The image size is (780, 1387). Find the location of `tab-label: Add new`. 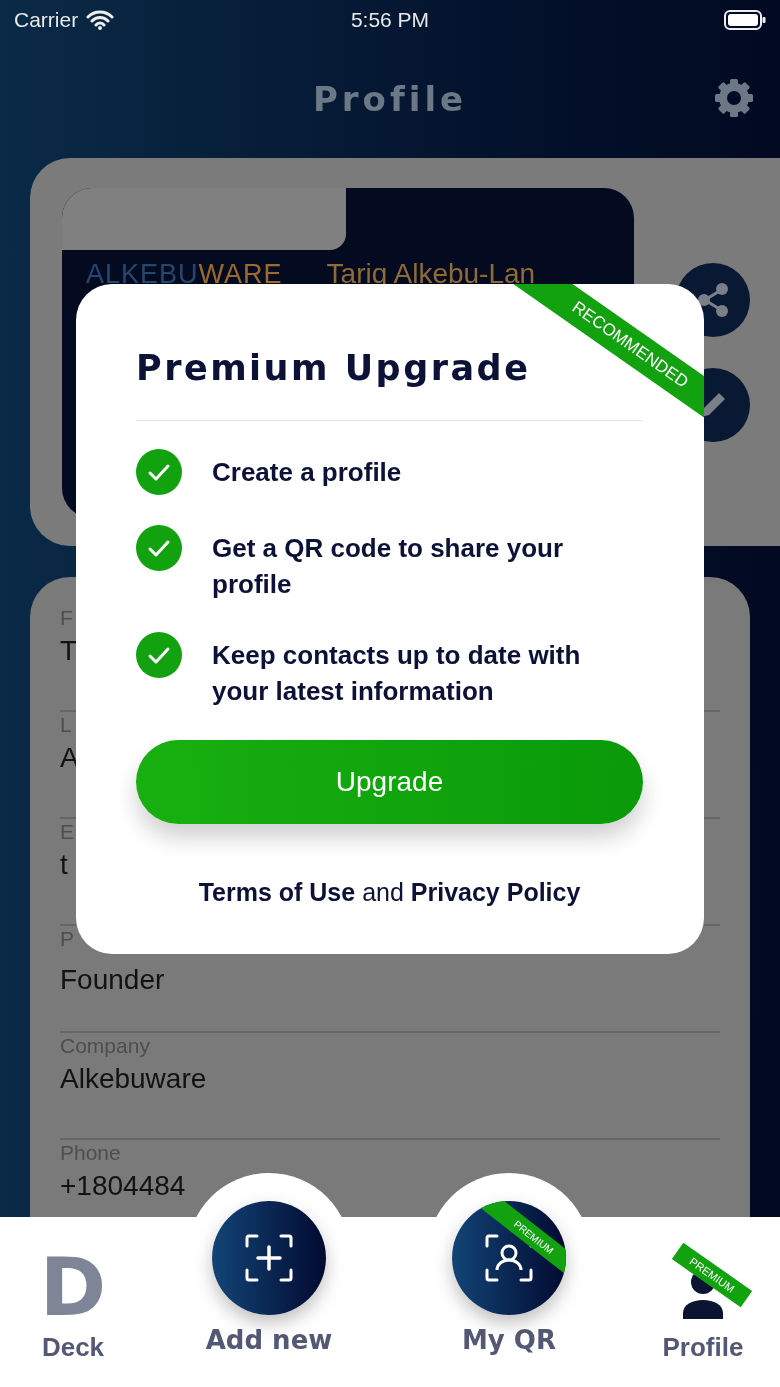

tab-label: Add new is located at coordinates (269, 1340).